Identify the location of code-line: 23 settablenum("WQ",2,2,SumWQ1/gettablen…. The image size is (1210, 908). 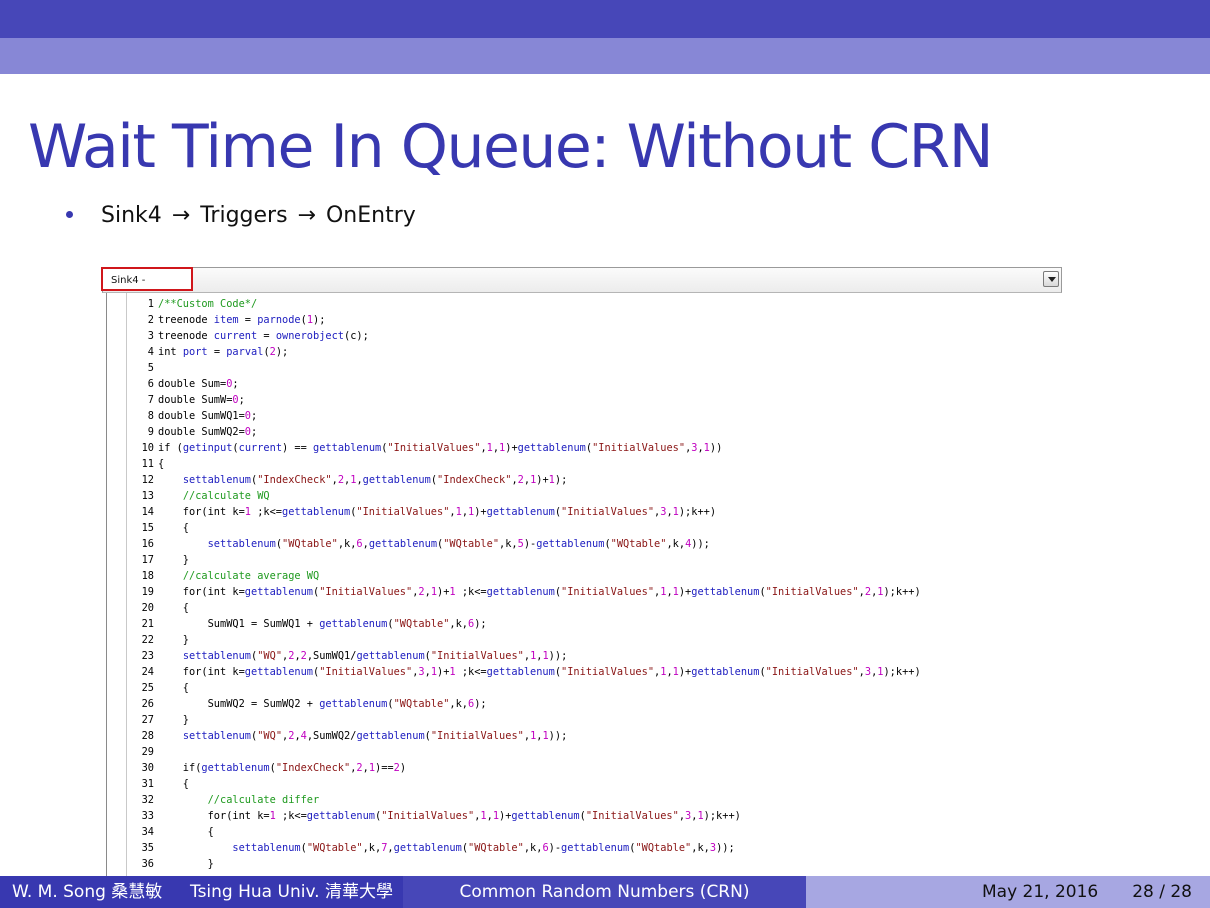
(524, 656).